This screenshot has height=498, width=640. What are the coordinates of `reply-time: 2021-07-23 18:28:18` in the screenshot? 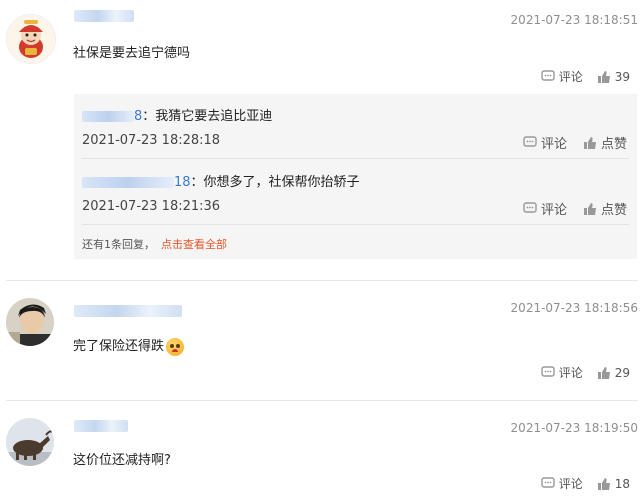 It's located at (151, 140).